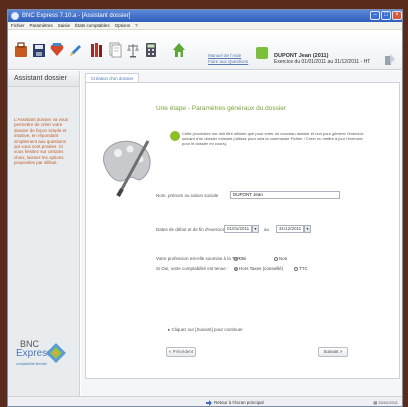 The image size is (408, 407). What do you see at coordinates (283, 258) in the screenshot?
I see `tva-no-label: Non` at bounding box center [283, 258].